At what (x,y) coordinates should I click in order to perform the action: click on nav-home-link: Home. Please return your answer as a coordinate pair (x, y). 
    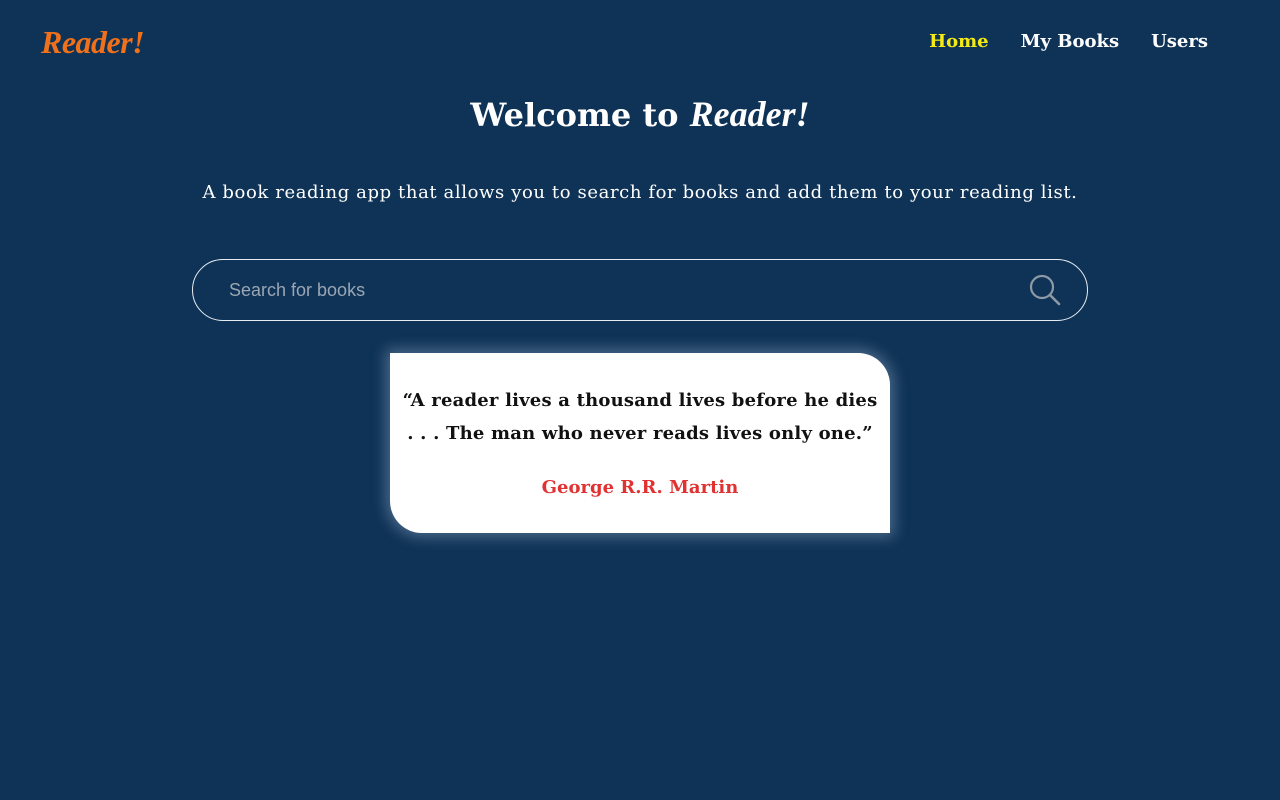
    Looking at the image, I should click on (959, 42).